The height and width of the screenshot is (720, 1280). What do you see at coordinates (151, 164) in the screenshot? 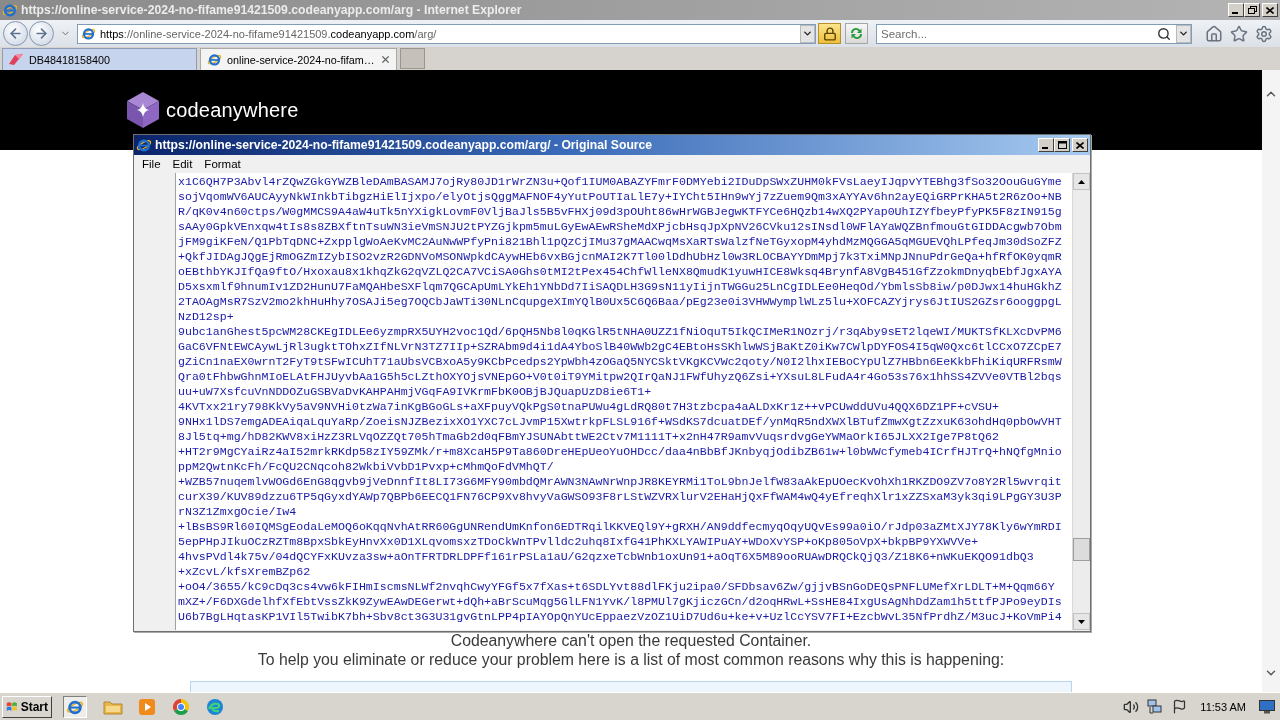
I see `menu-item: File` at bounding box center [151, 164].